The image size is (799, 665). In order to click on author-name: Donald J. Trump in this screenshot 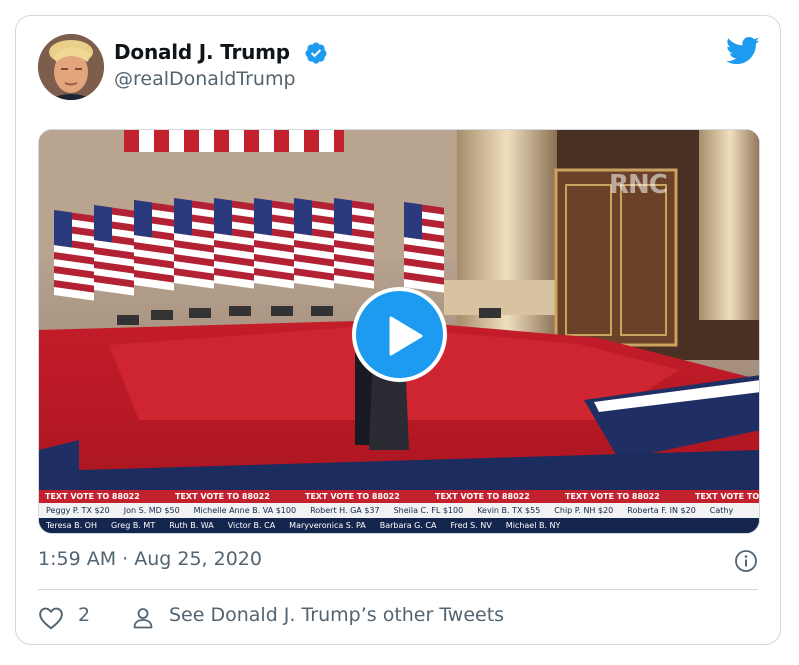, I will do `click(202, 52)`.